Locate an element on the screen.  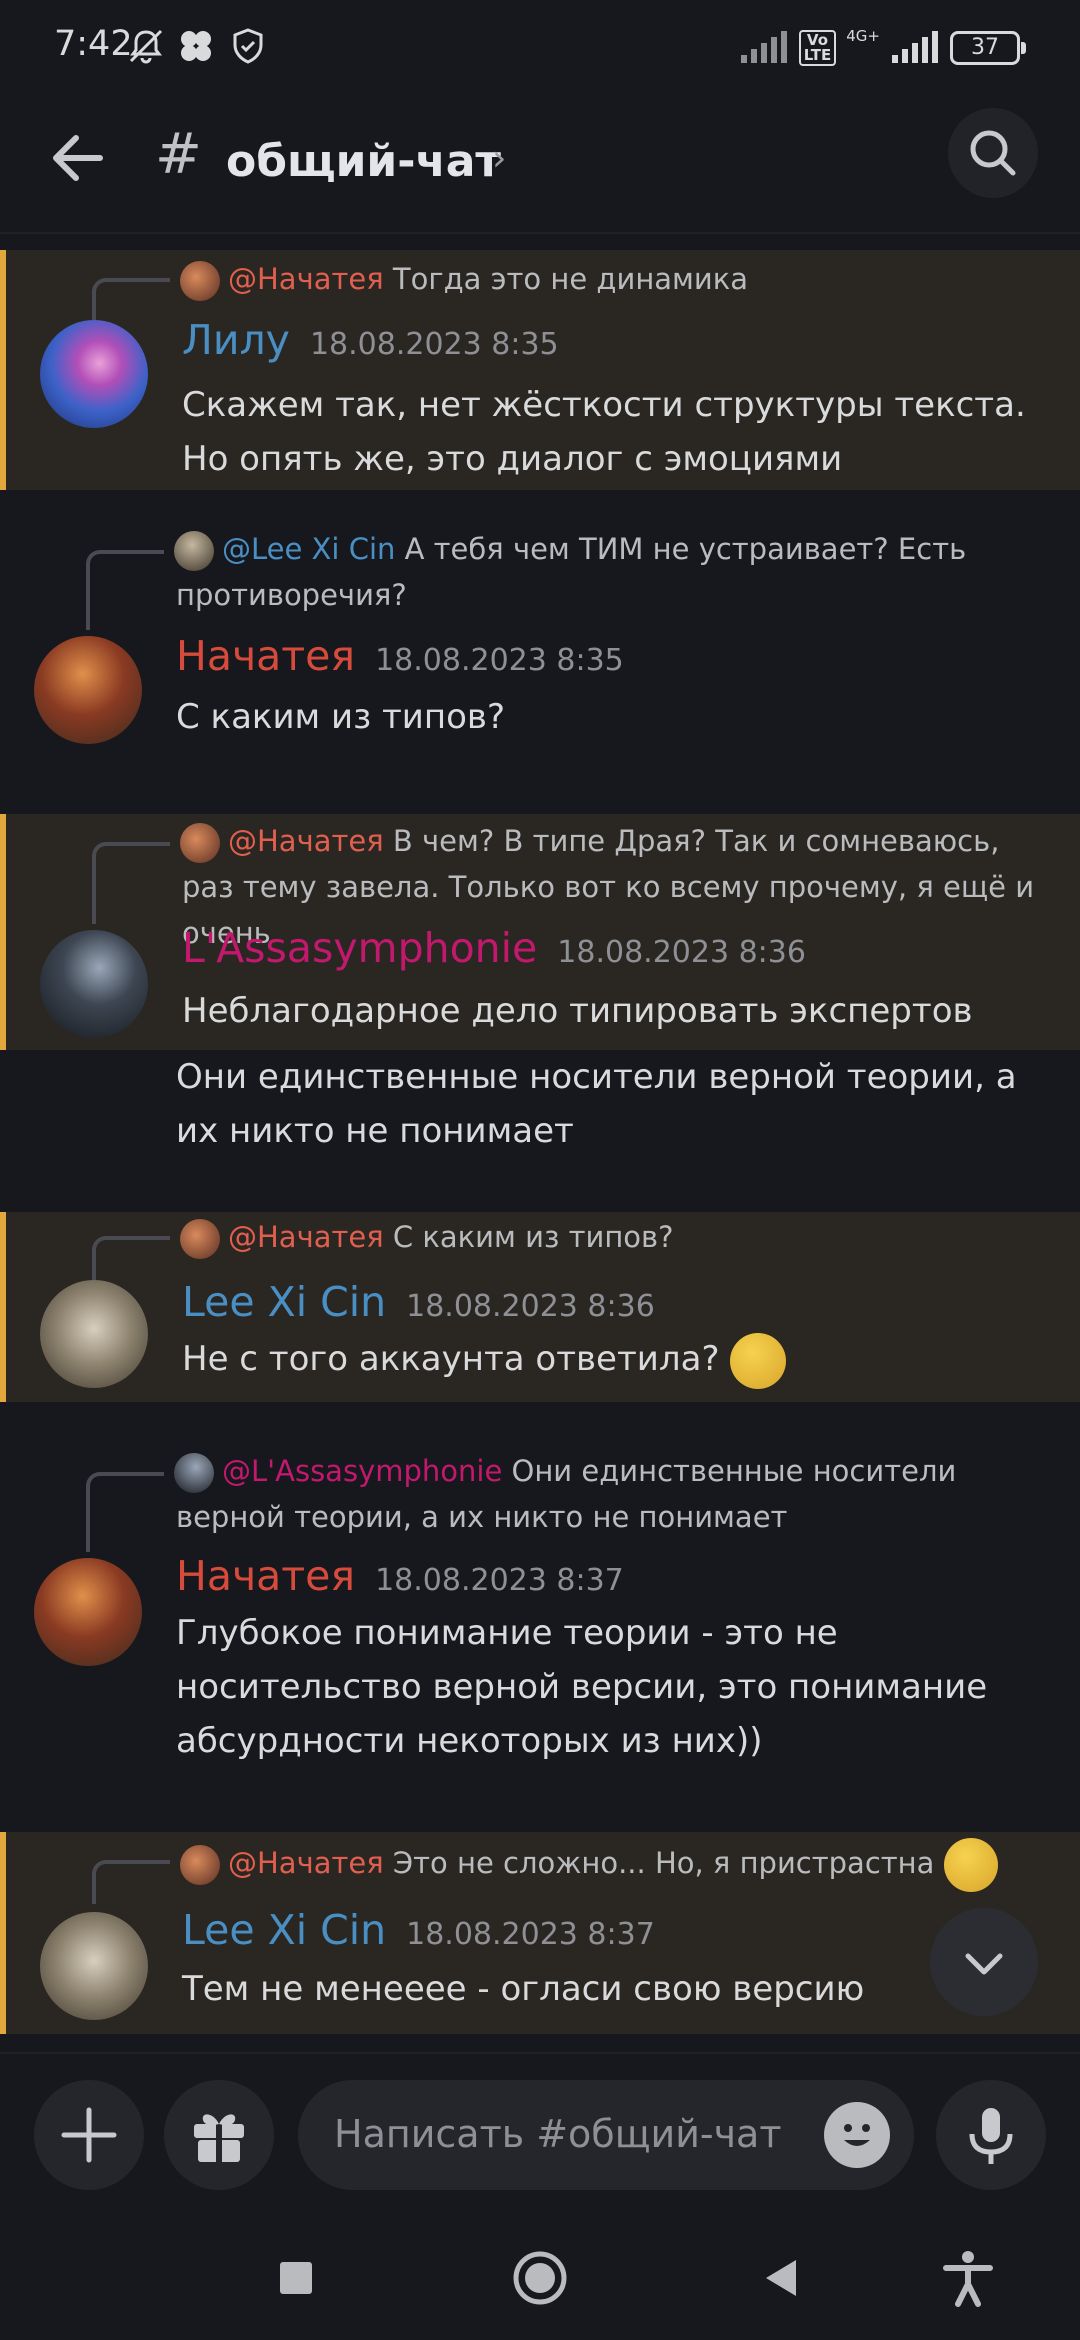
status-right-group: Vo LTE 4G+ 37 is located at coordinates (882, 48).